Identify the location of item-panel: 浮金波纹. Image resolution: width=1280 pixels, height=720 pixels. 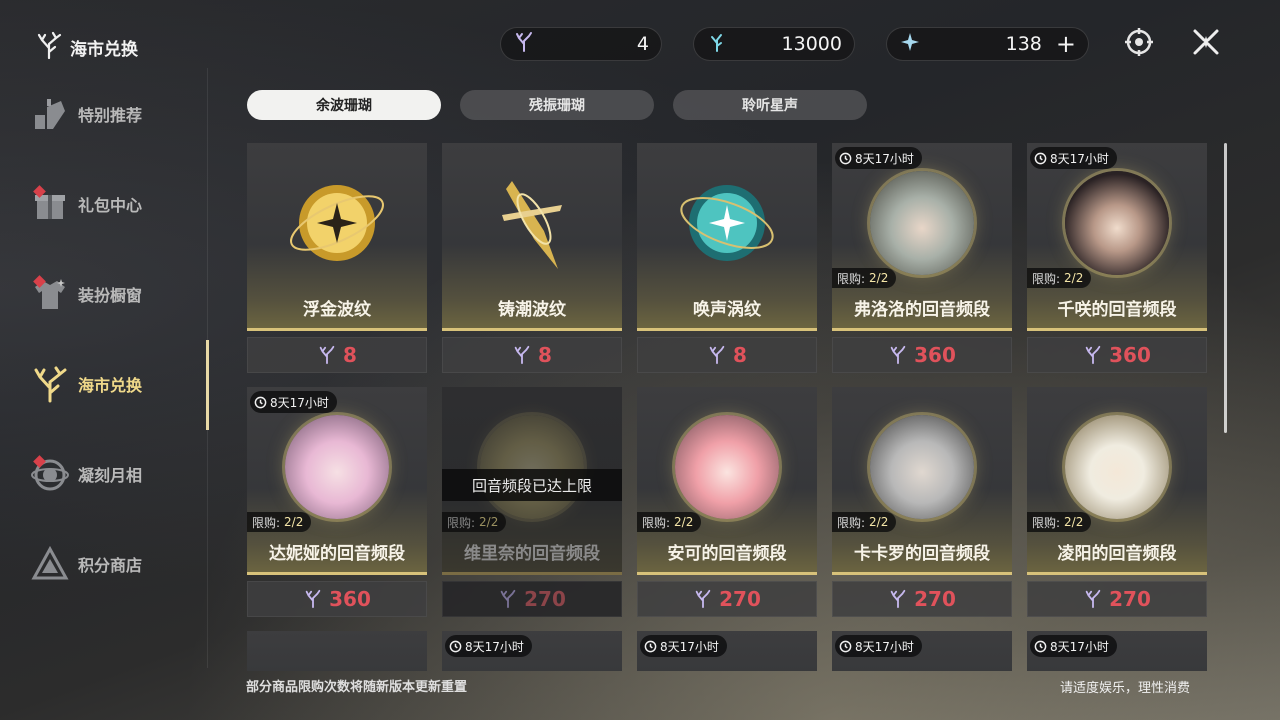
(337, 237).